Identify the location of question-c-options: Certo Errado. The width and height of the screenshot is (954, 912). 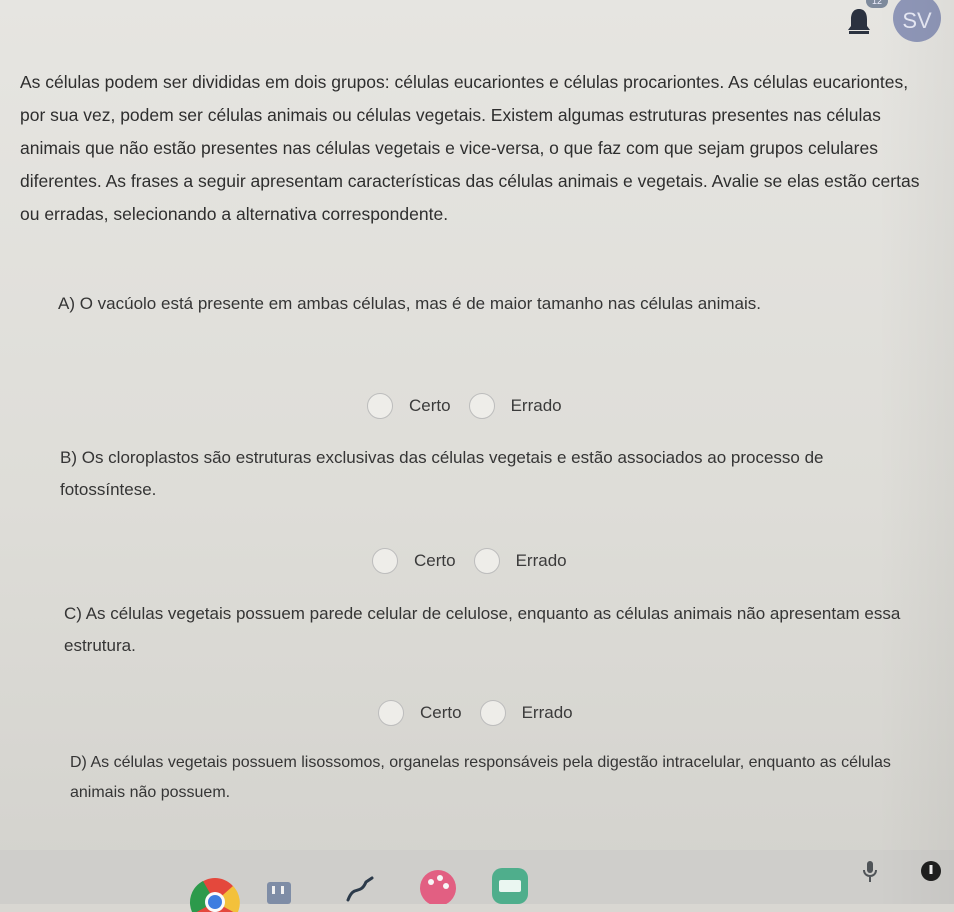
(484, 713).